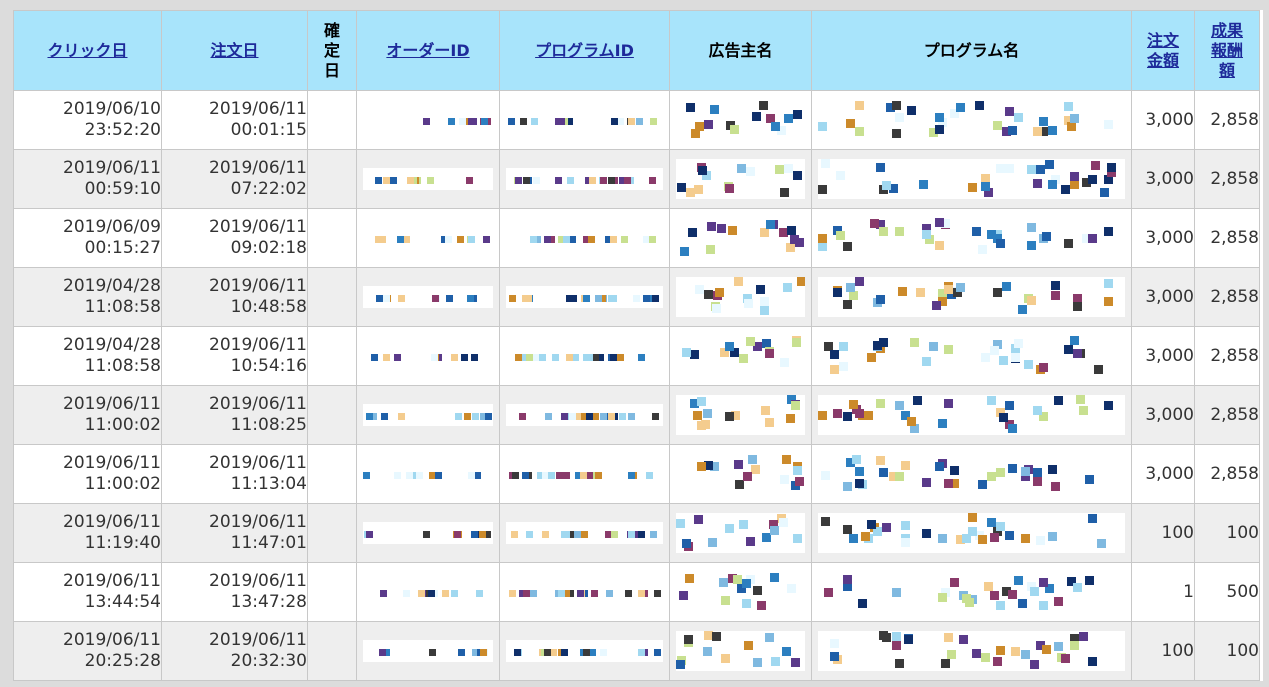  Describe the element at coordinates (268, 425) in the screenshot. I see `order-datetime-cell-time: 11:08:25` at that location.